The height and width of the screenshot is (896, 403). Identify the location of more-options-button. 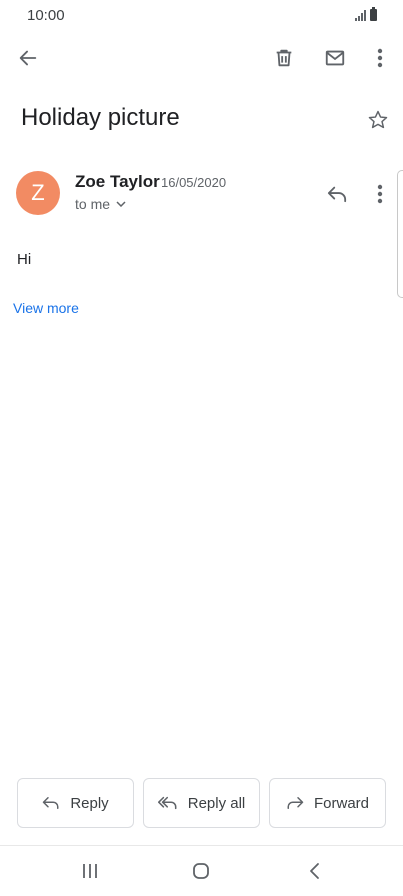
(380, 58).